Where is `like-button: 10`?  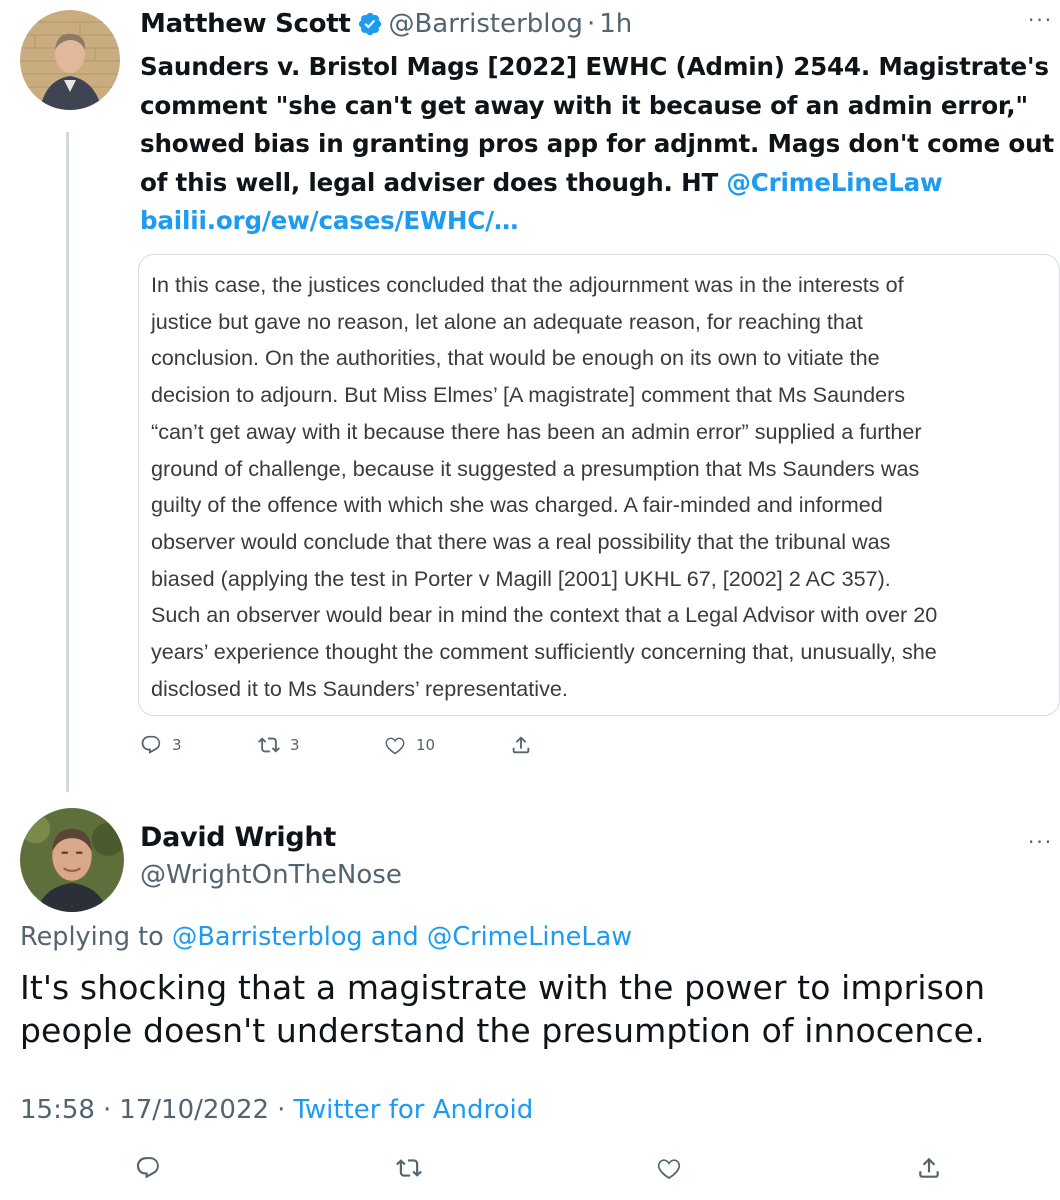 like-button: 10 is located at coordinates (447, 745).